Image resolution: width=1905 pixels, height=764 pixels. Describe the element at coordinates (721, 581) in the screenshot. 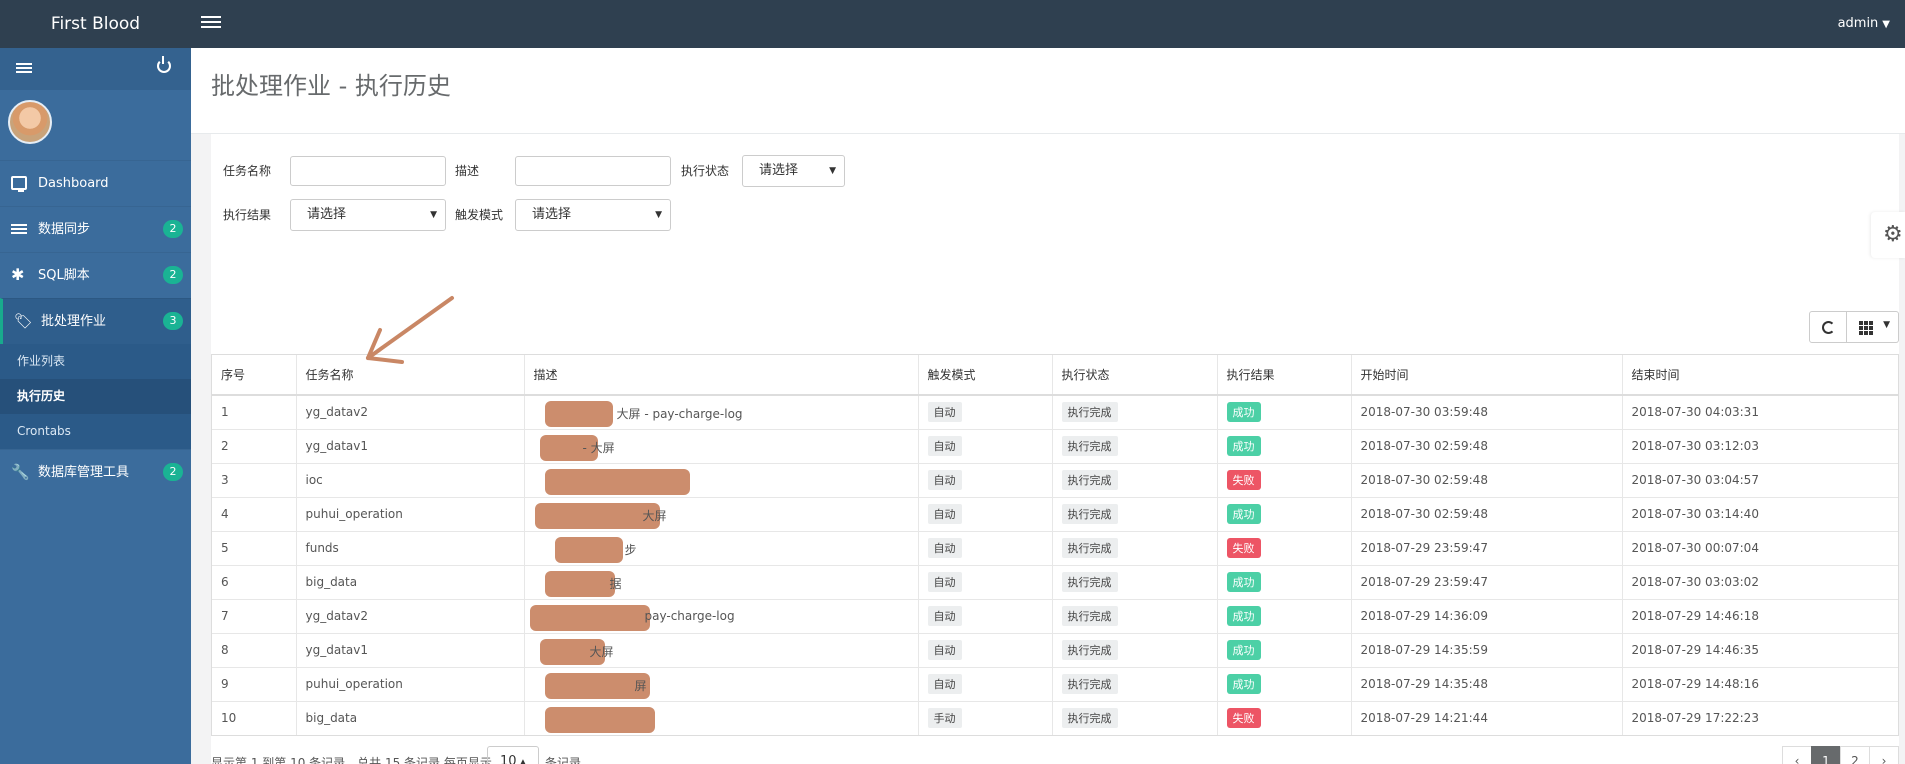

I see `cell-desc: 据` at that location.